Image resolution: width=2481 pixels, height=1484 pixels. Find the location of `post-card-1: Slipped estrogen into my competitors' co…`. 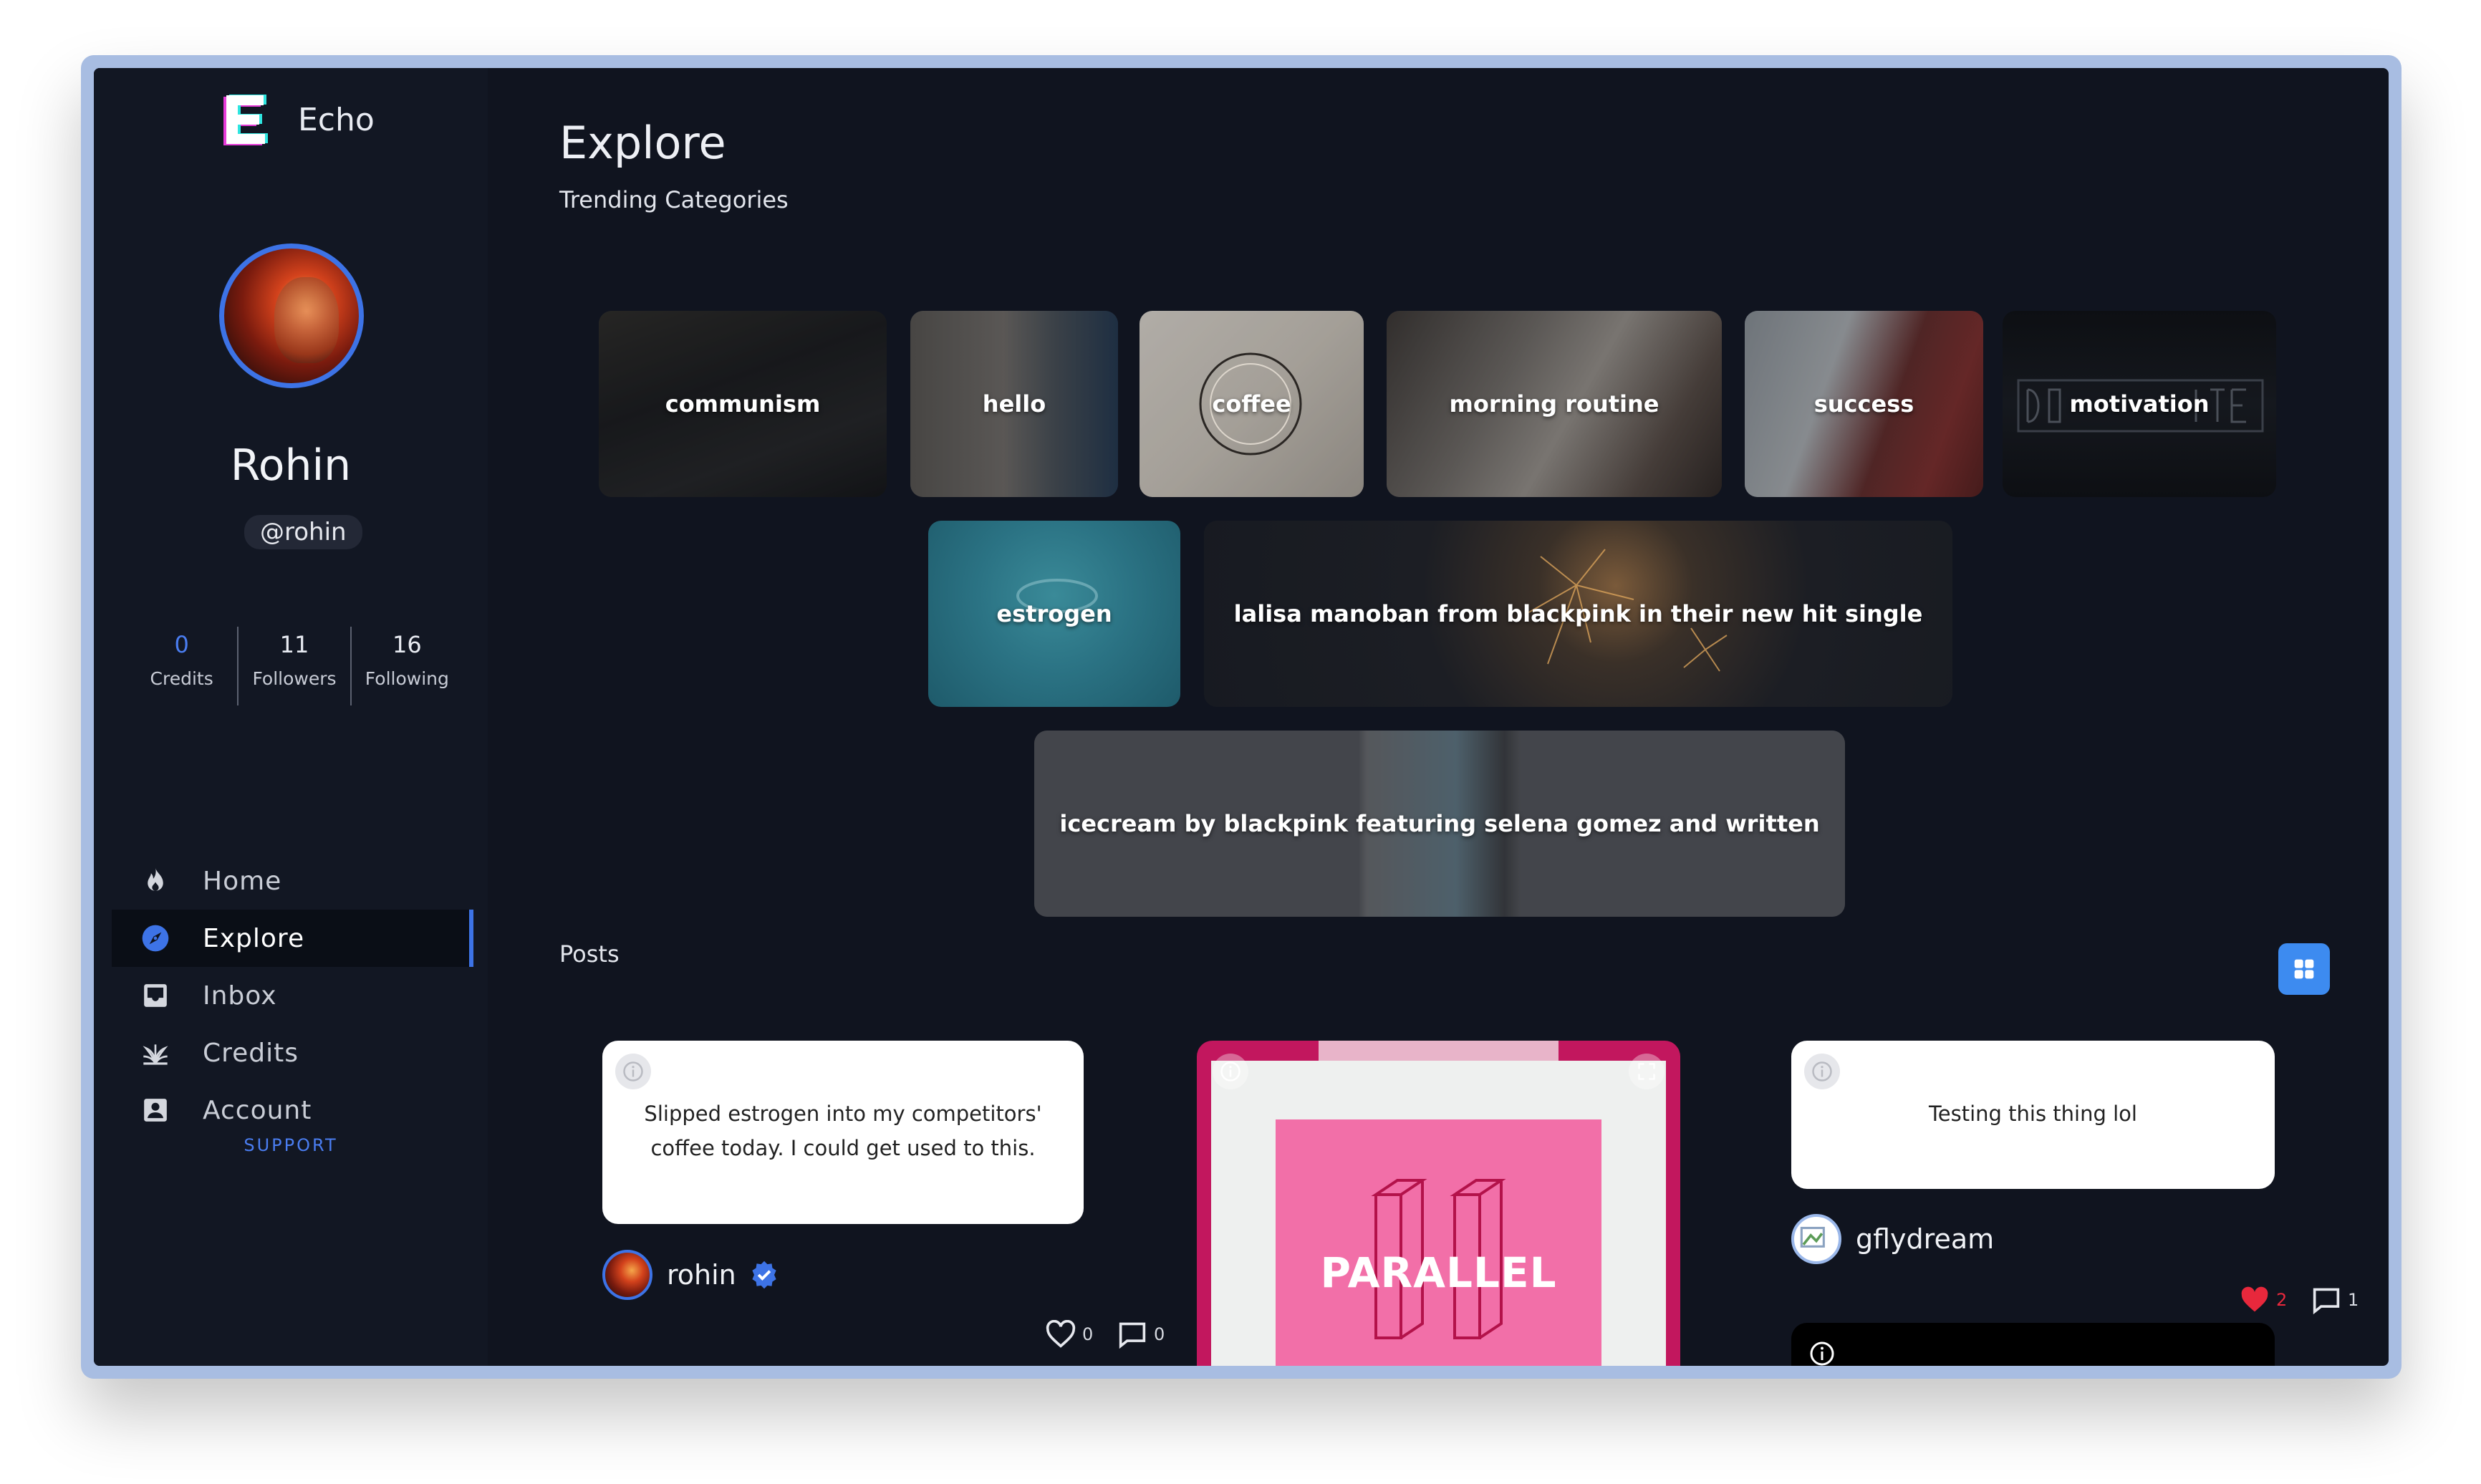

post-card-1: Slipped estrogen into my competitors' co… is located at coordinates (843, 1132).